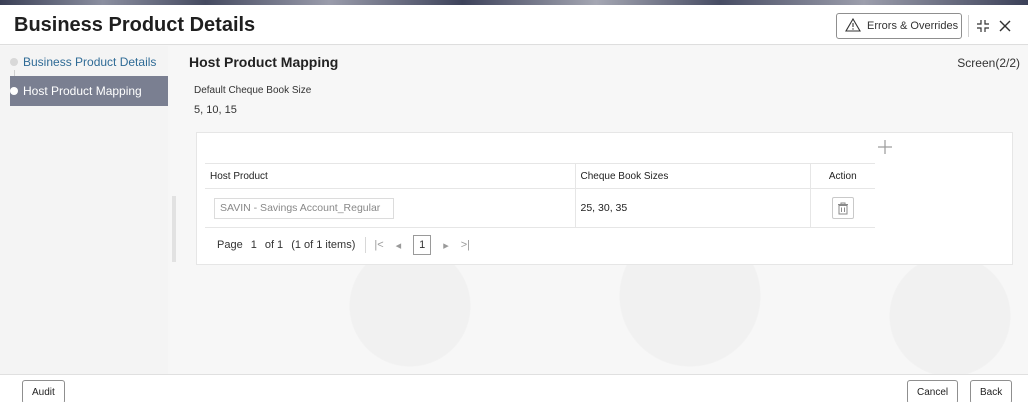  What do you see at coordinates (1005, 26) in the screenshot?
I see `close-icon` at bounding box center [1005, 26].